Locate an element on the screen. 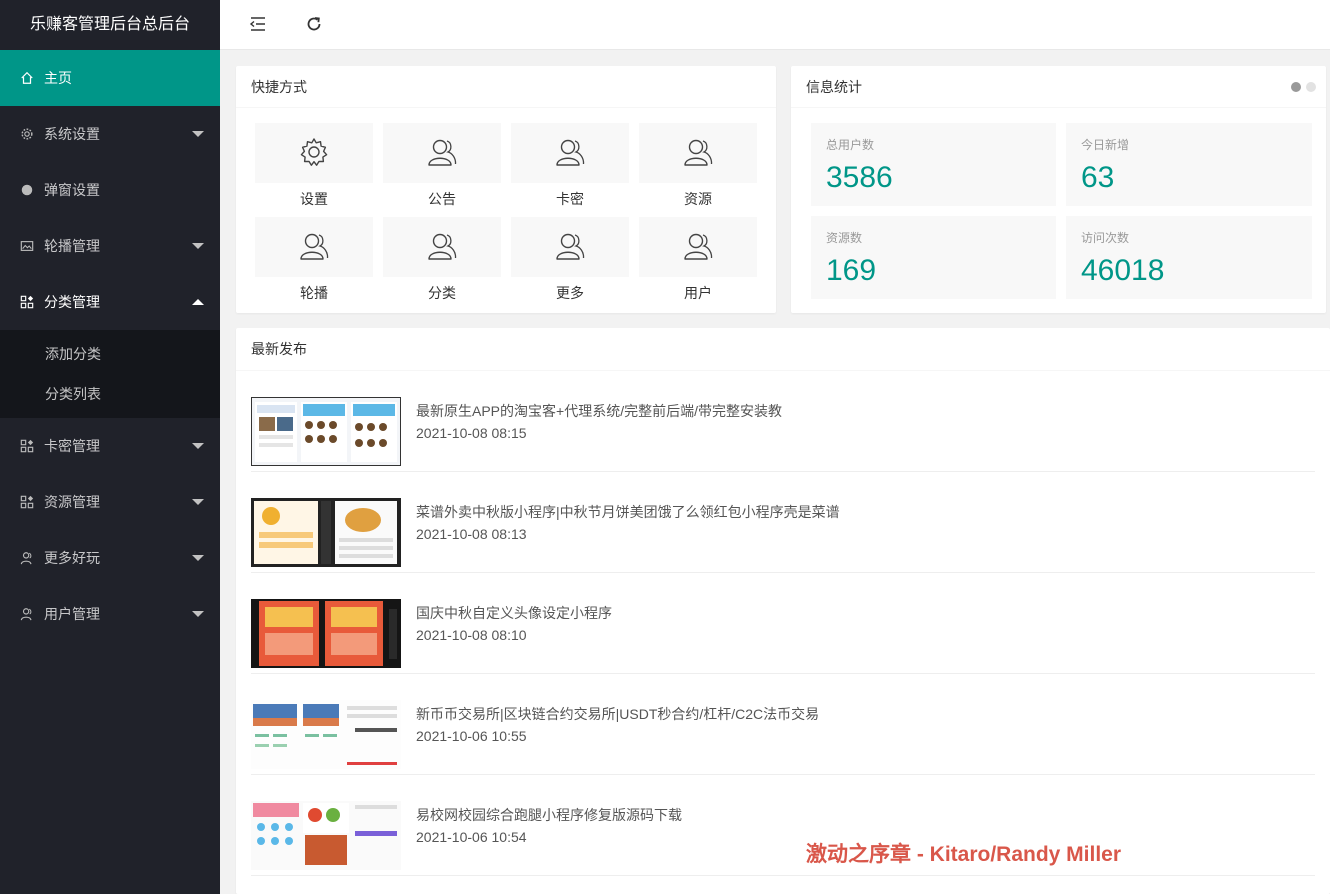 The width and height of the screenshot is (1330, 894). app-logo: 乐赚客管理后台总后台 is located at coordinates (110, 25).